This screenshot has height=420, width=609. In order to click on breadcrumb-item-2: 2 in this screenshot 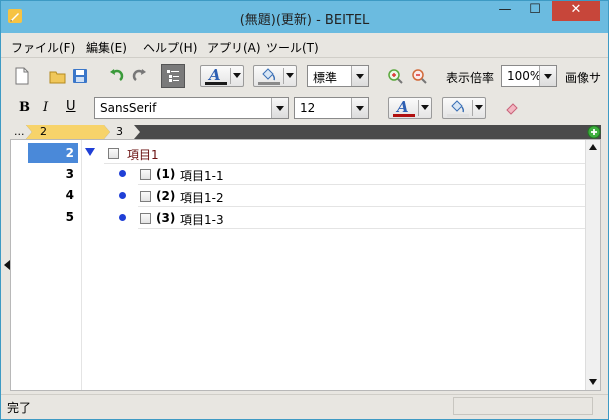, I will do `click(69, 132)`.